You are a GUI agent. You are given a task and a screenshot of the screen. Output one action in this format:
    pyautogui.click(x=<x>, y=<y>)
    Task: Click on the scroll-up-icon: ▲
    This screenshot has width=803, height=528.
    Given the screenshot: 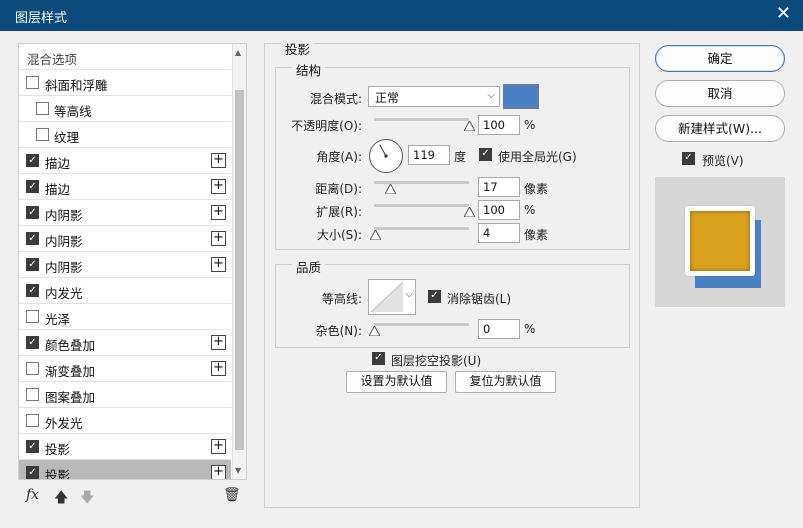 What is the action you would take?
    pyautogui.click(x=238, y=52)
    